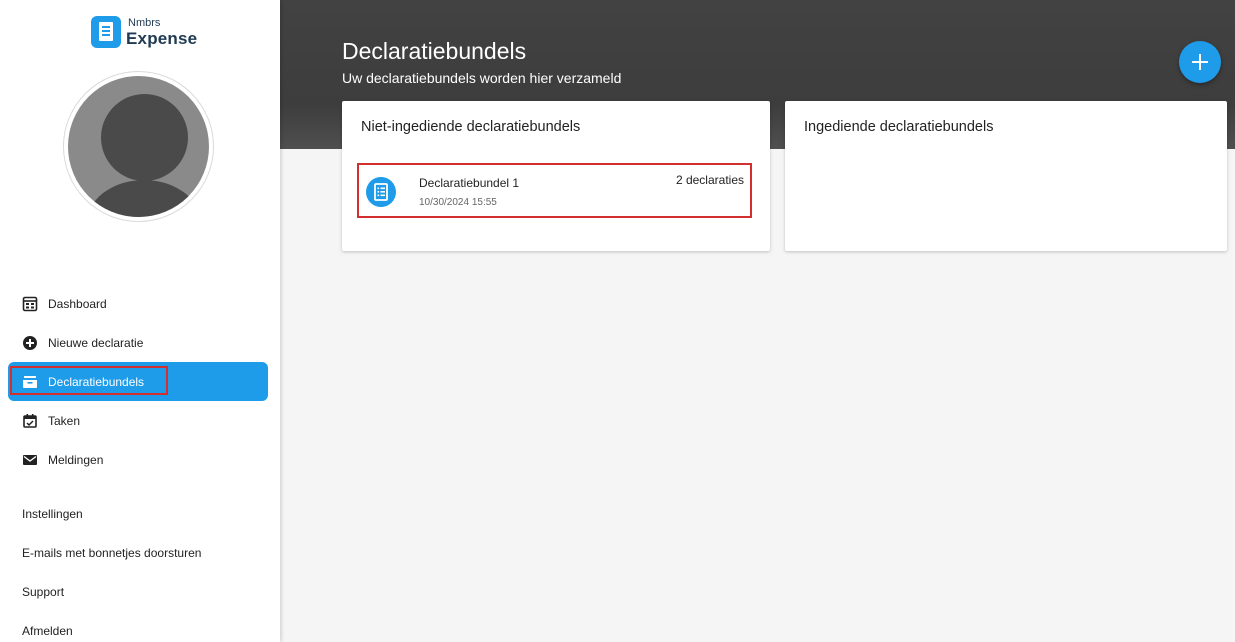  I want to click on logo-product: Expense, so click(162, 38).